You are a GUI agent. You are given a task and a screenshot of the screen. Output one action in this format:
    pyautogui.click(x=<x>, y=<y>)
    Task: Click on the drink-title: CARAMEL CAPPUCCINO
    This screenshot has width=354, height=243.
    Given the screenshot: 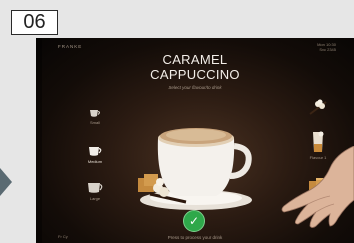 What is the action you would take?
    pyautogui.click(x=195, y=67)
    